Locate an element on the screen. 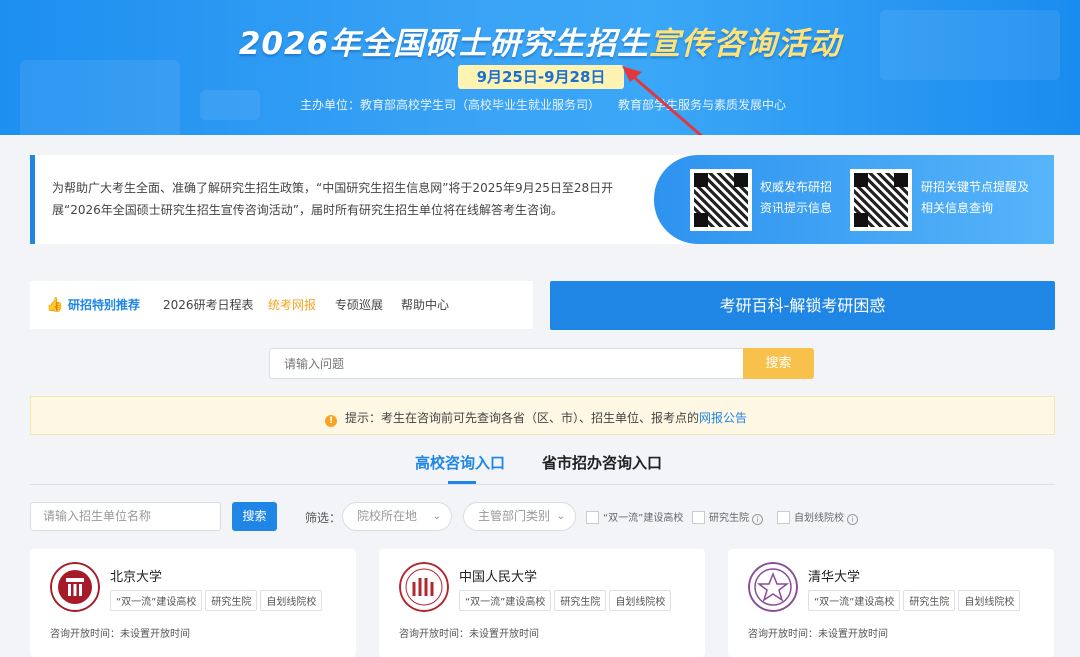  unit-search-input: 请输入招生单位名称 is located at coordinates (125, 516).